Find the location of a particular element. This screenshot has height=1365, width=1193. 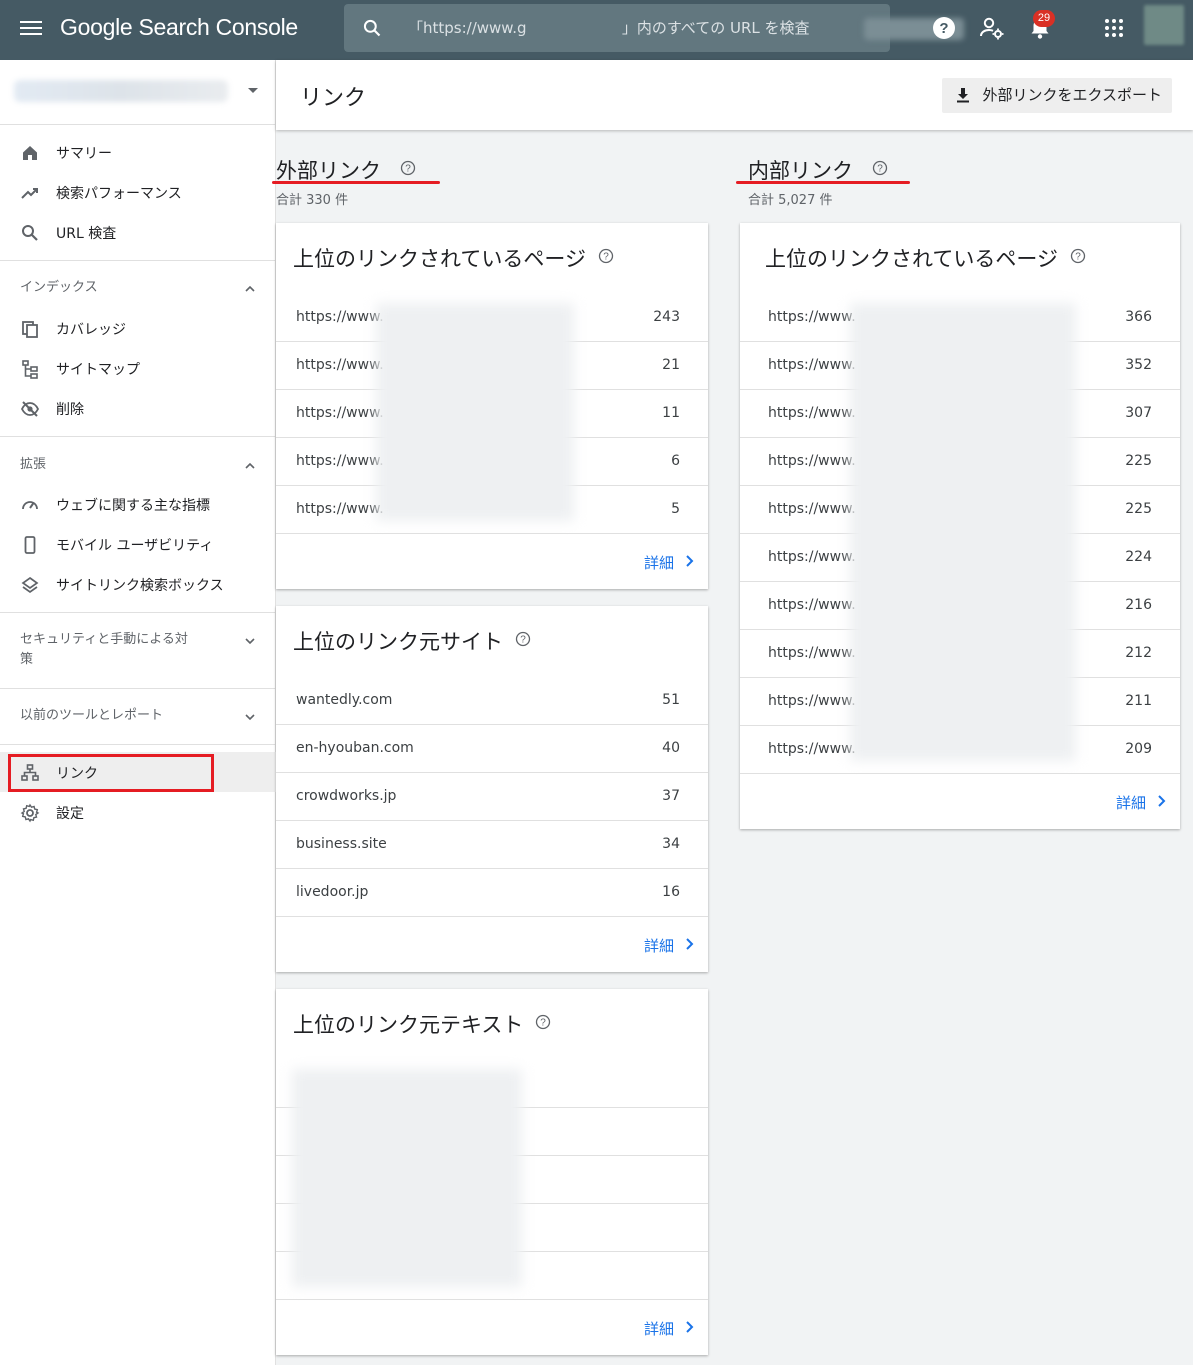

section-security-header: セキュリティと手動による対策 is located at coordinates (138, 650).